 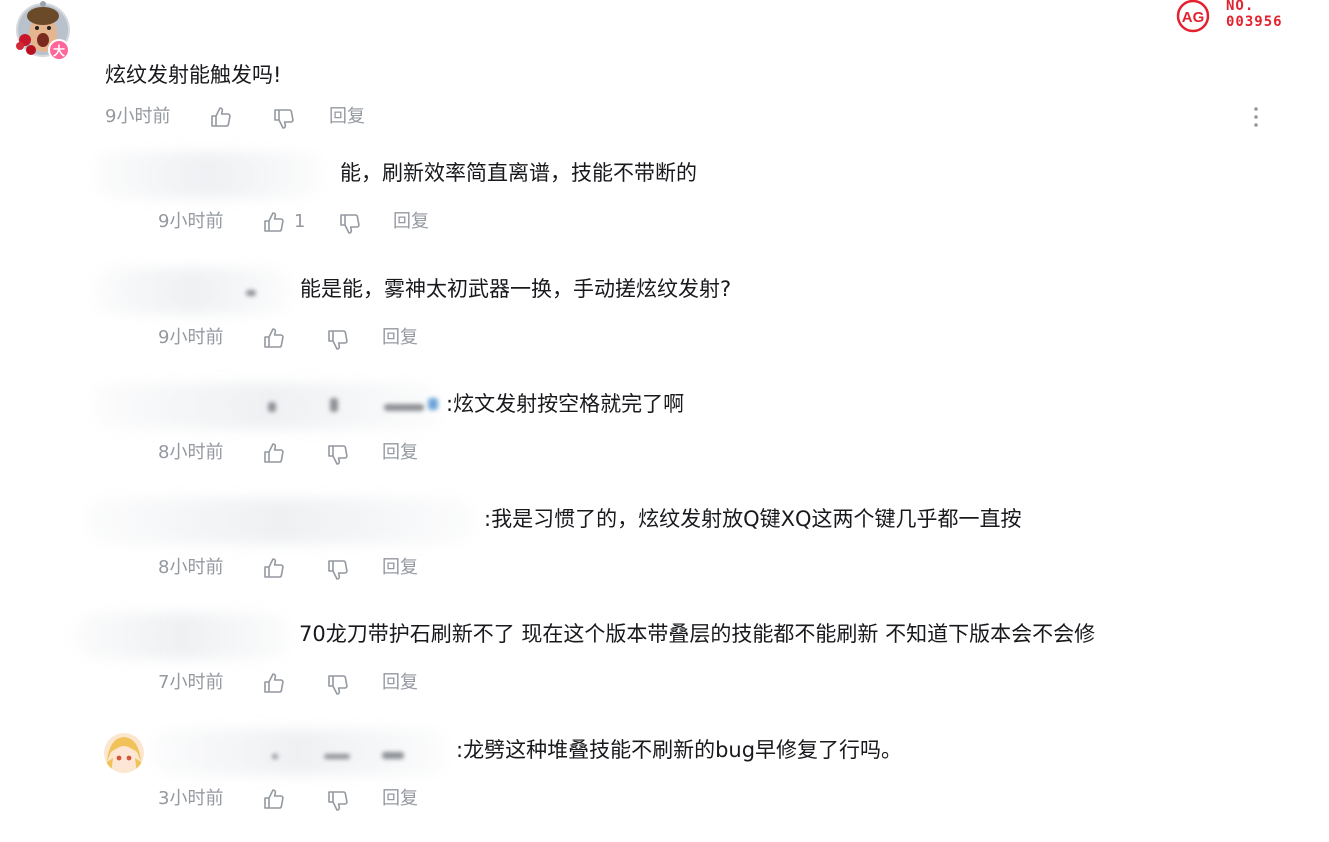 I want to click on reply-text: 能，刷新效率简直离谱，技能不带断的, so click(x=518, y=173).